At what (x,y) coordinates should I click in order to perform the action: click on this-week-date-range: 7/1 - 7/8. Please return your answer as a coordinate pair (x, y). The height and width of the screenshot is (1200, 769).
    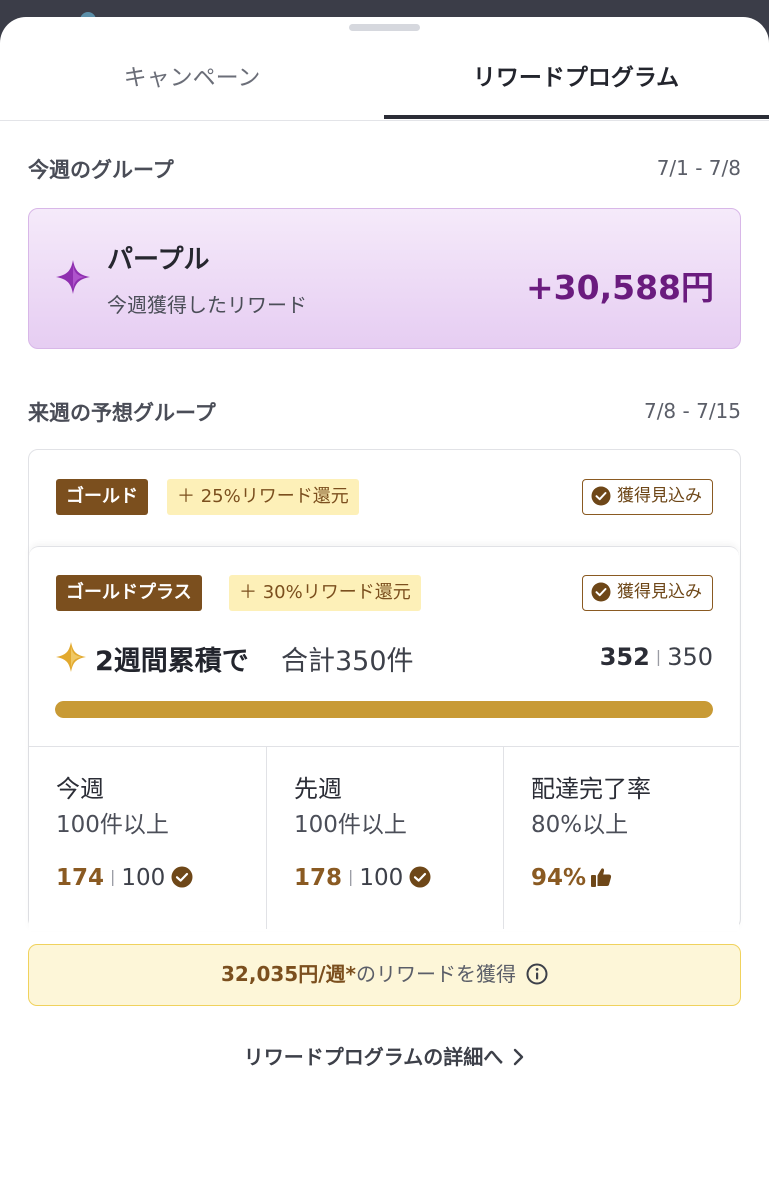
    Looking at the image, I should click on (698, 168).